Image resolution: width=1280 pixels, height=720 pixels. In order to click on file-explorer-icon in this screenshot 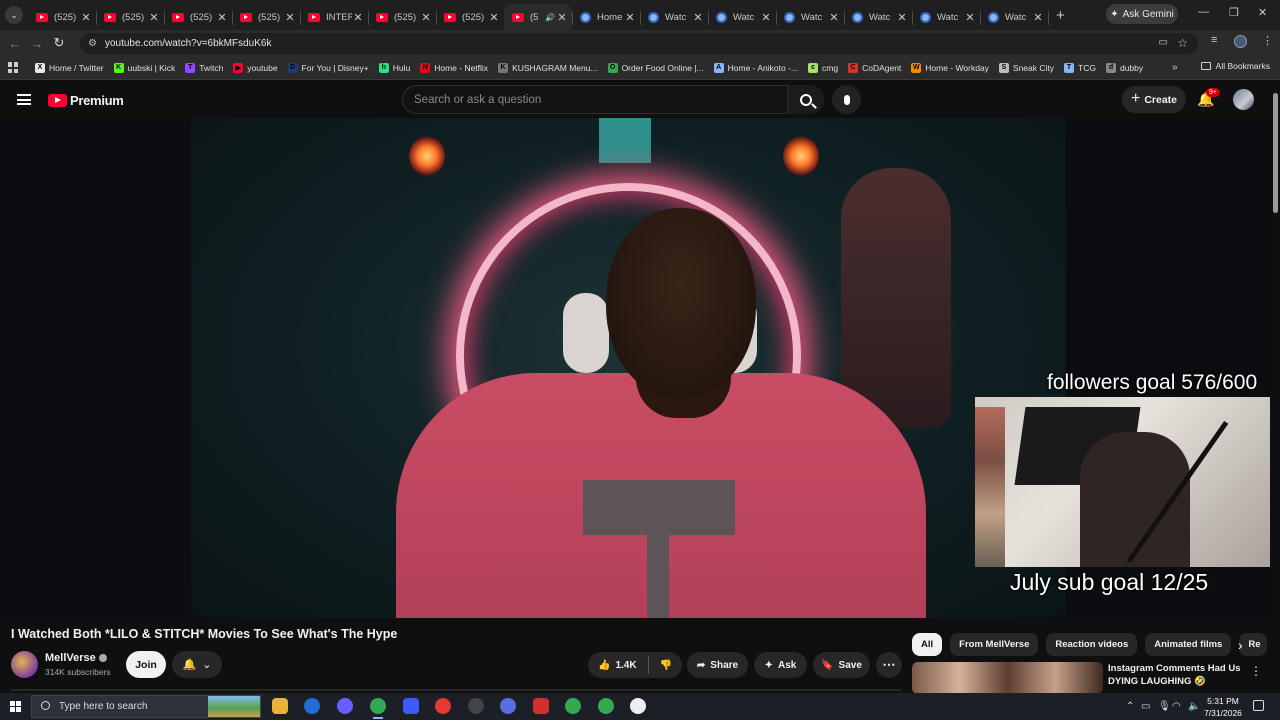, I will do `click(280, 706)`.